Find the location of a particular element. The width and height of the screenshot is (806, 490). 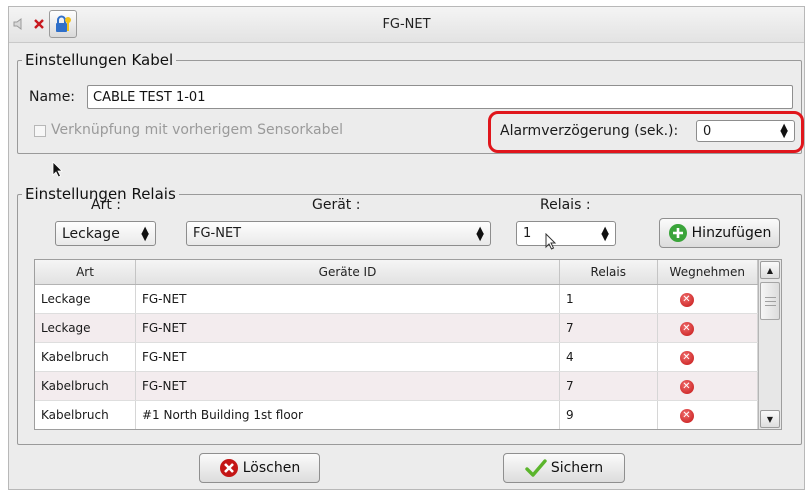

cable-settings-legend: Einstellungen Kabel is located at coordinates (99, 60).